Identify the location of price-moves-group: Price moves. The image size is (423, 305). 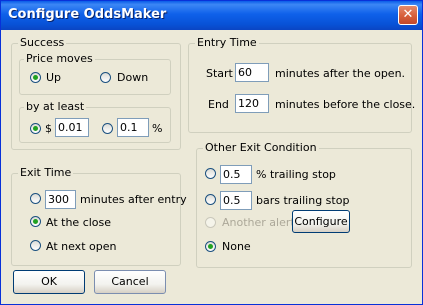
(95, 73).